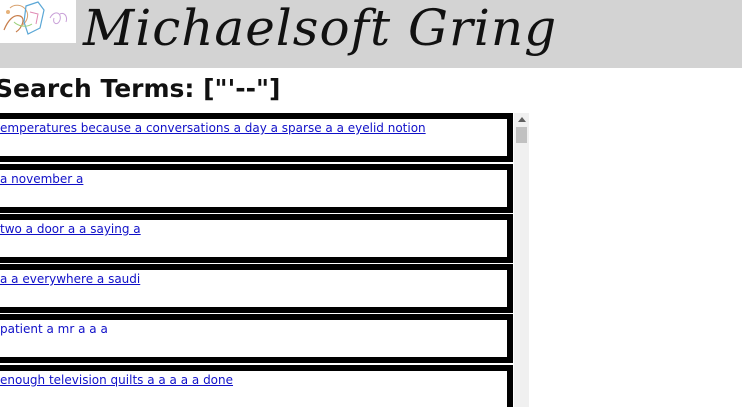 Image resolution: width=742 pixels, height=407 pixels. What do you see at coordinates (41, 179) in the screenshot?
I see `result-link: a november a` at bounding box center [41, 179].